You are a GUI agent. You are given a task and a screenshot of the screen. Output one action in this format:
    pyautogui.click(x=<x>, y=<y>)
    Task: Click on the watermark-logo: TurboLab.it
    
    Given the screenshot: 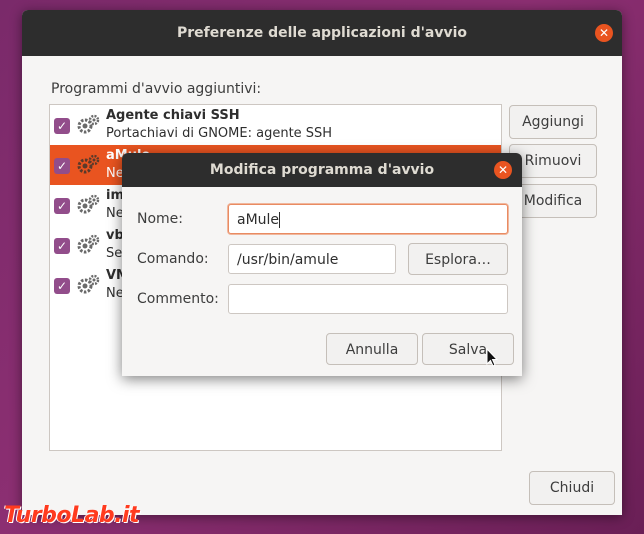 What is the action you would take?
    pyautogui.click(x=72, y=515)
    